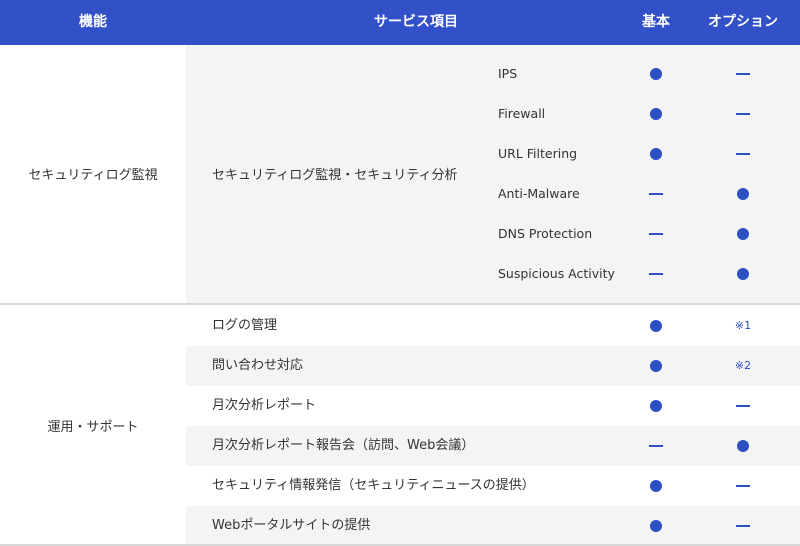 This screenshot has width=800, height=546. I want to click on table-row: DNS Protection, so click(648, 234).